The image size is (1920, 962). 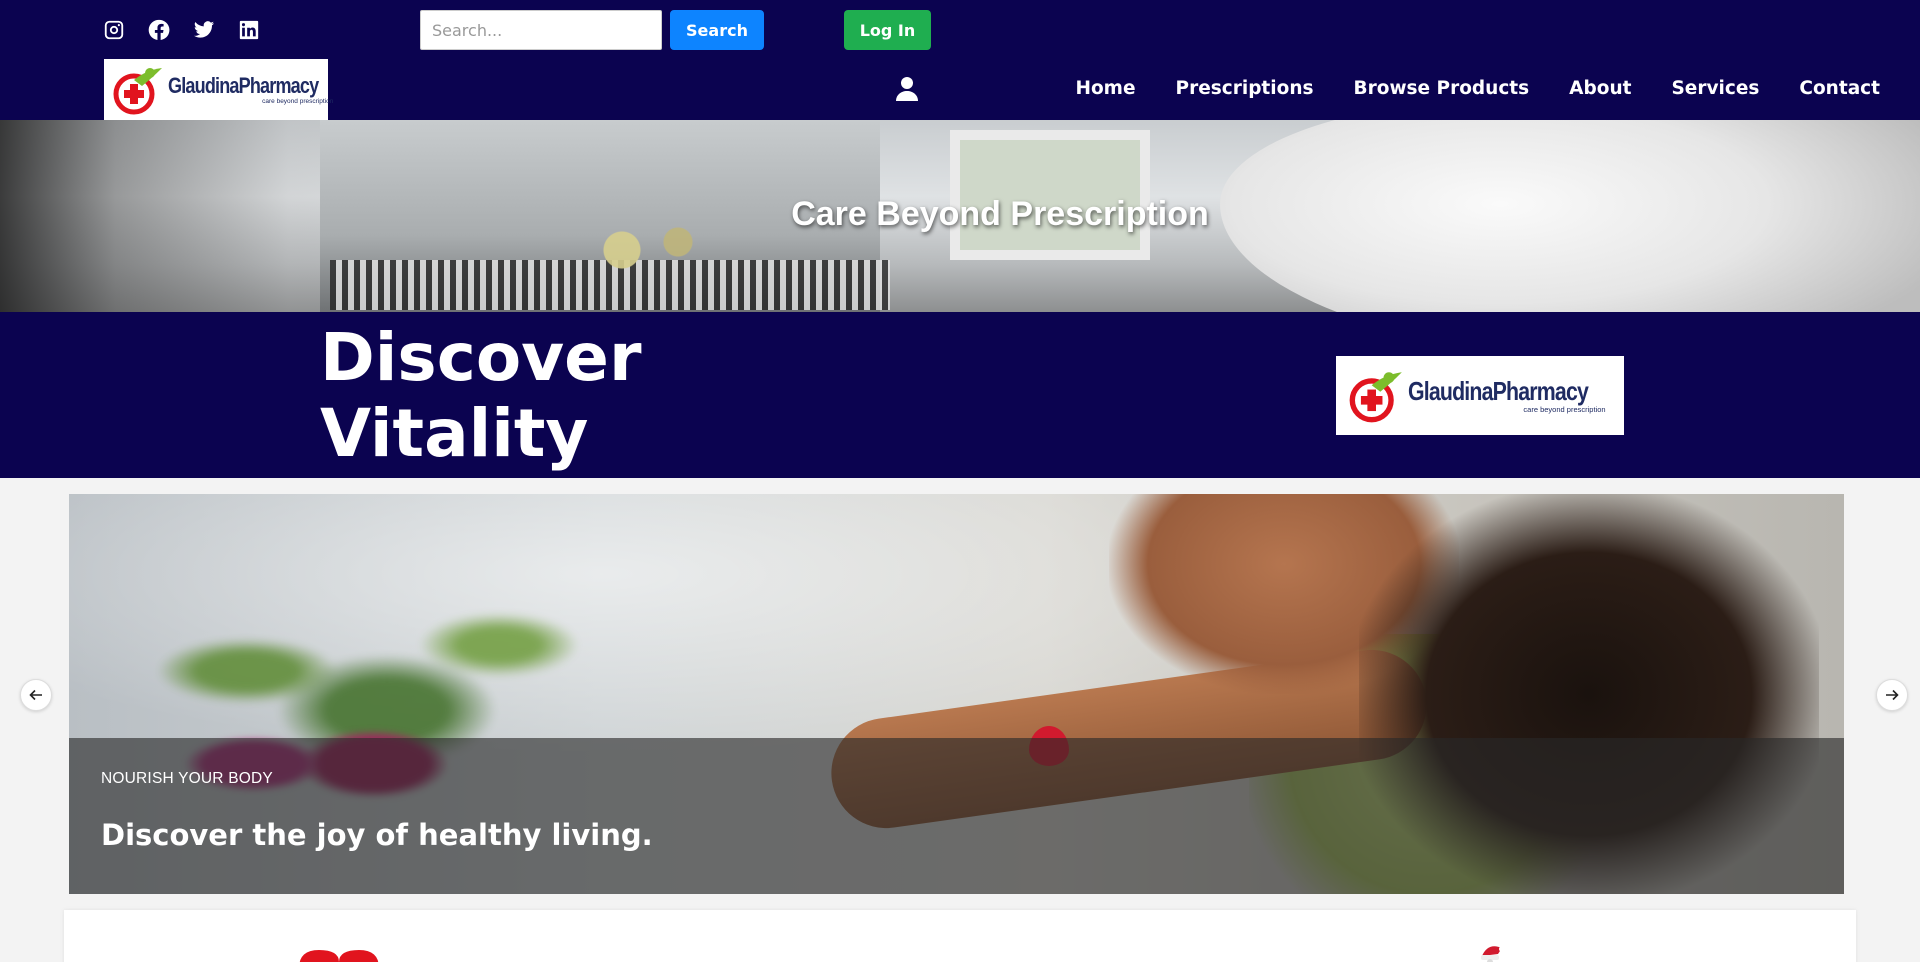 What do you see at coordinates (1245, 88) in the screenshot?
I see `nav-prescriptions: Prescriptions` at bounding box center [1245, 88].